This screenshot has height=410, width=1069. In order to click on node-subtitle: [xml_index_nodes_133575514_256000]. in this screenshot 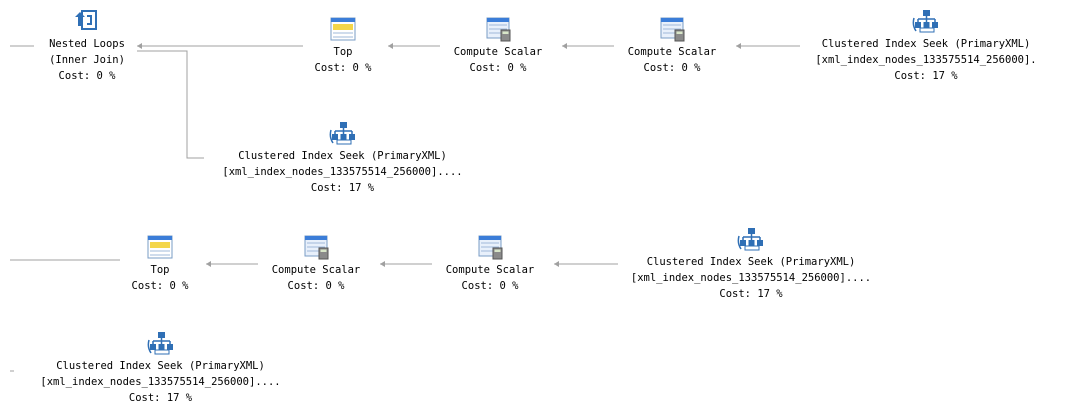, I will do `click(926, 60)`.